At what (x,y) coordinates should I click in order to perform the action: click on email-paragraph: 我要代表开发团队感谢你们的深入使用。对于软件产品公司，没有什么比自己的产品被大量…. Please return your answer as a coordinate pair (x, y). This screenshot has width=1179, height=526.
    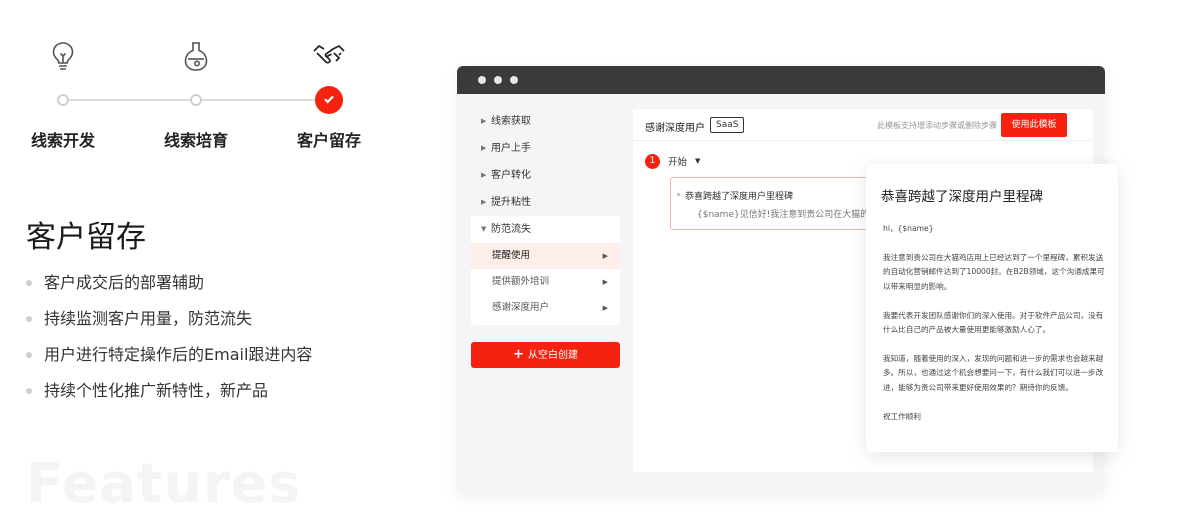
    Looking at the image, I should click on (993, 322).